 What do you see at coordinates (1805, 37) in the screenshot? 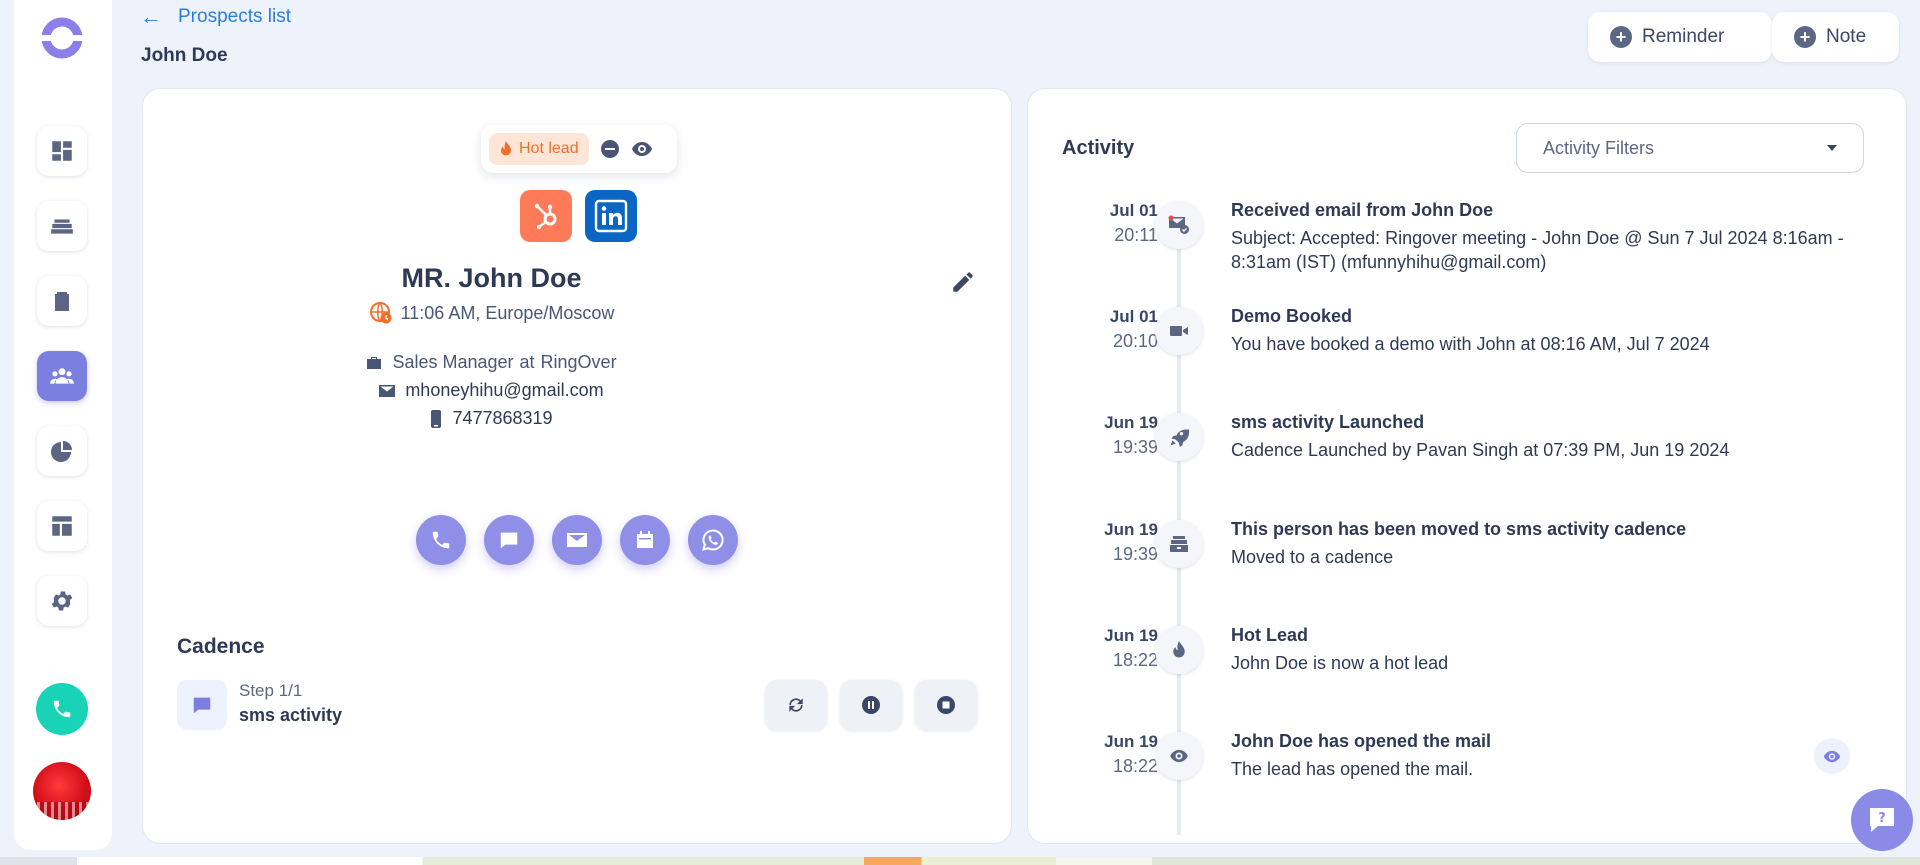
I see `plus-circle-icon: +` at bounding box center [1805, 37].